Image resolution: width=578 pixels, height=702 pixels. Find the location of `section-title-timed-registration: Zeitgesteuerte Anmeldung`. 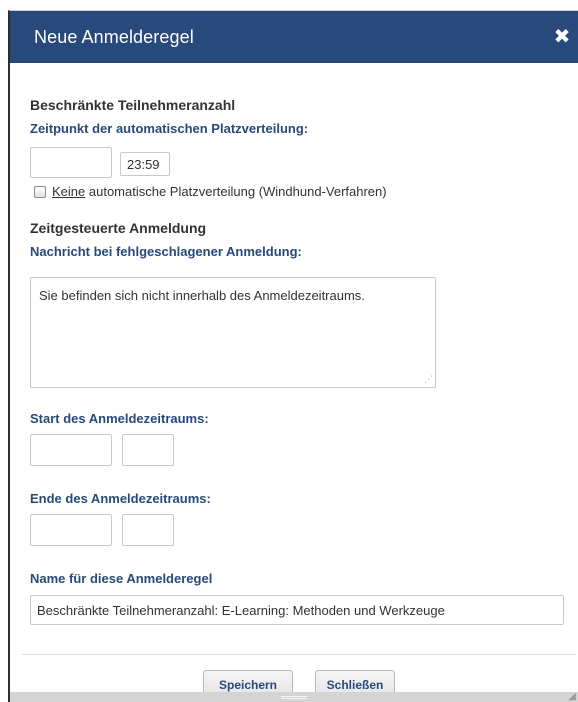

section-title-timed-registration: Zeitgesteuerte Anmeldung is located at coordinates (118, 228).